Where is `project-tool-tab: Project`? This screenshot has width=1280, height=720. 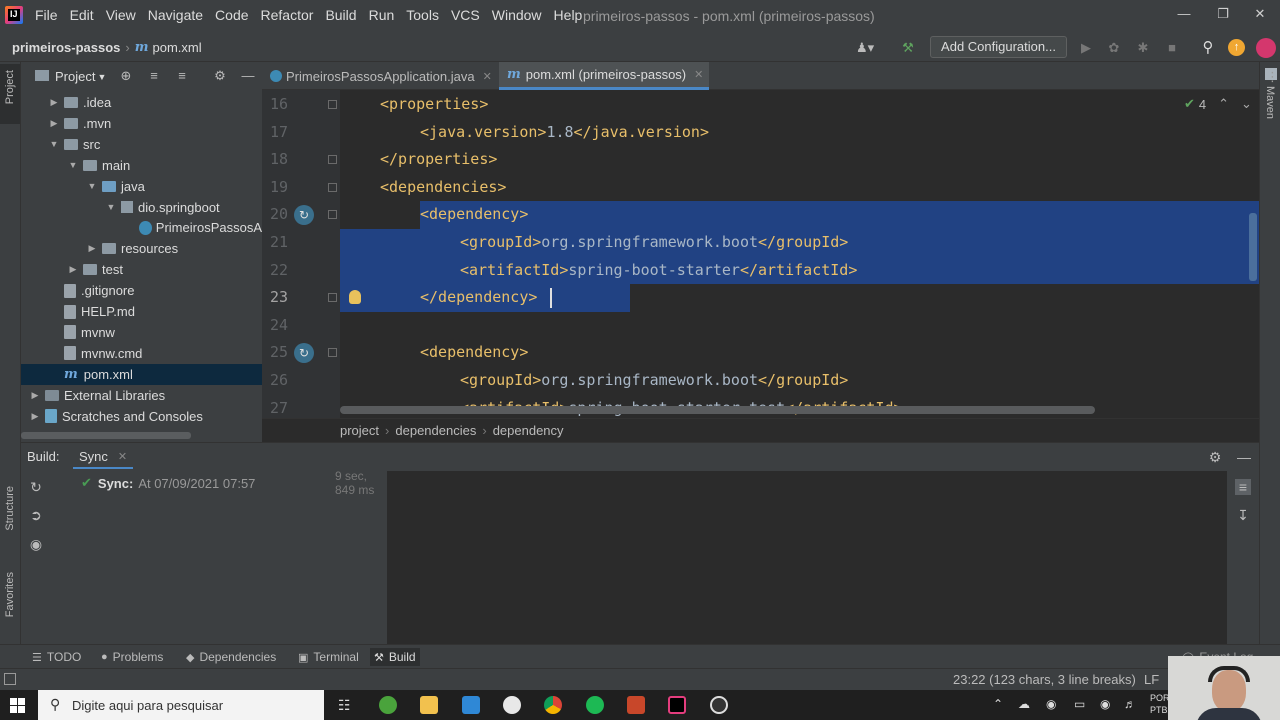
project-tool-tab: Project is located at coordinates (10, 94).